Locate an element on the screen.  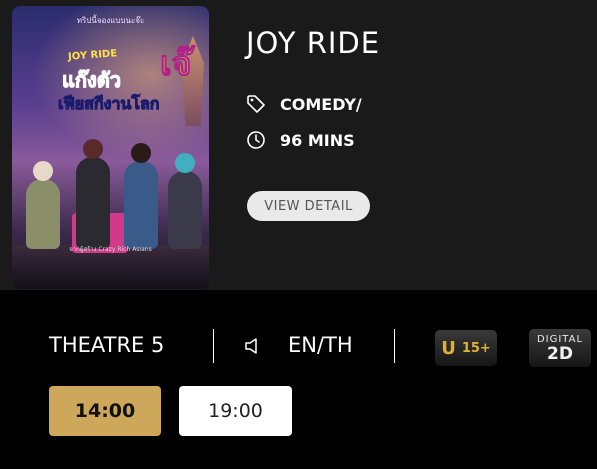
showtime-button-selected: 14:00 is located at coordinates (105, 411).